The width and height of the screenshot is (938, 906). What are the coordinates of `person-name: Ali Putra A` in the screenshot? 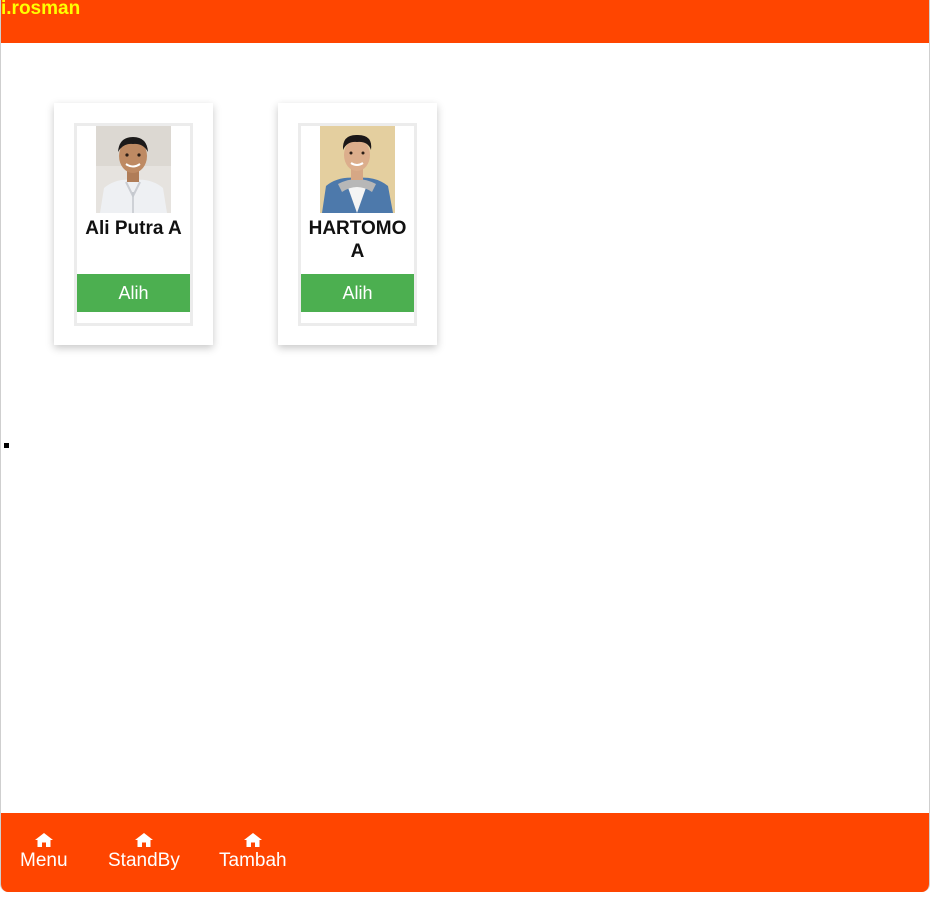 It's located at (133, 228).